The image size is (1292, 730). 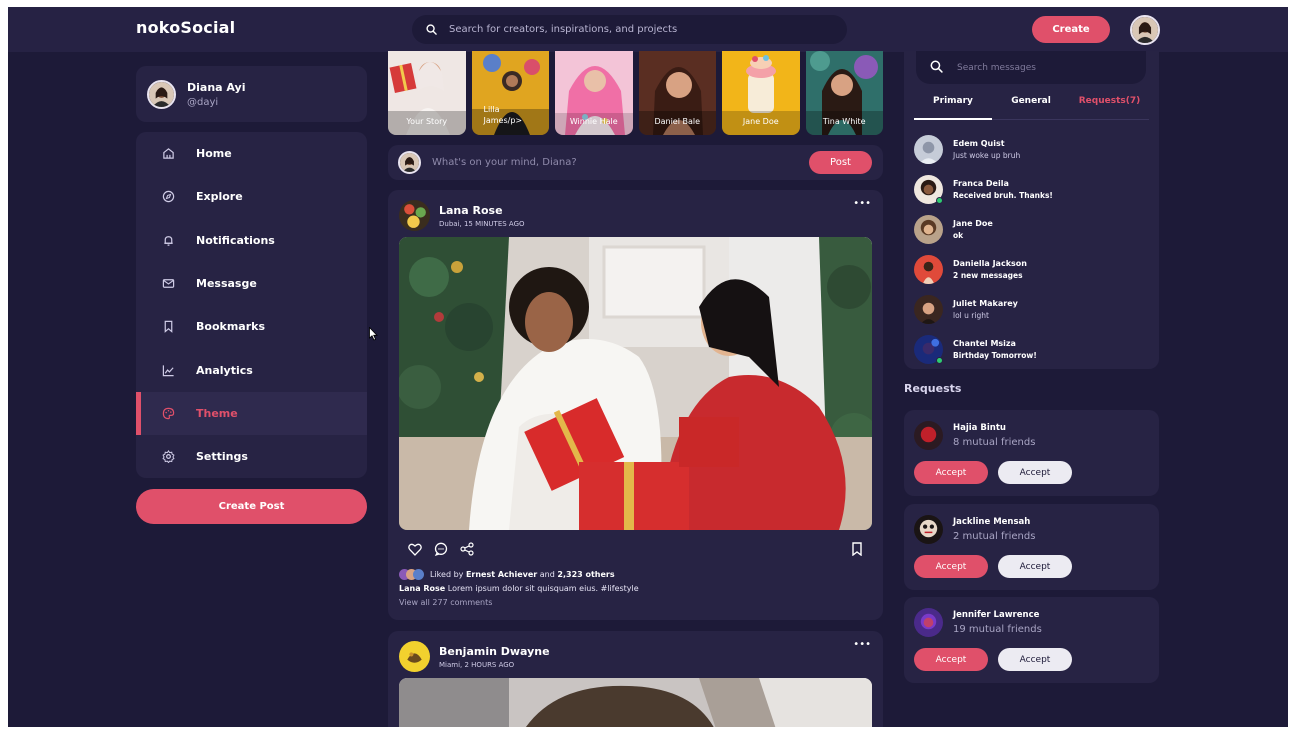 I want to click on message-item: Edem Quist Just woke up bruh, so click(x=1031, y=149).